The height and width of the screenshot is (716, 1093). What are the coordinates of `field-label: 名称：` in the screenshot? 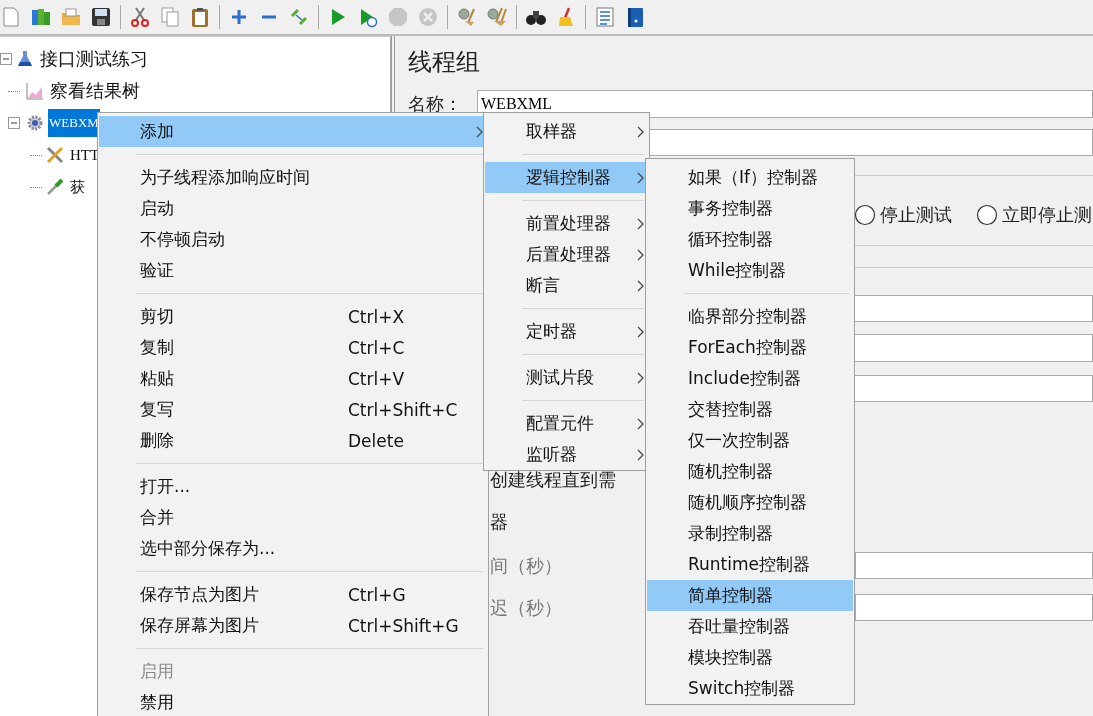 It's located at (435, 104).